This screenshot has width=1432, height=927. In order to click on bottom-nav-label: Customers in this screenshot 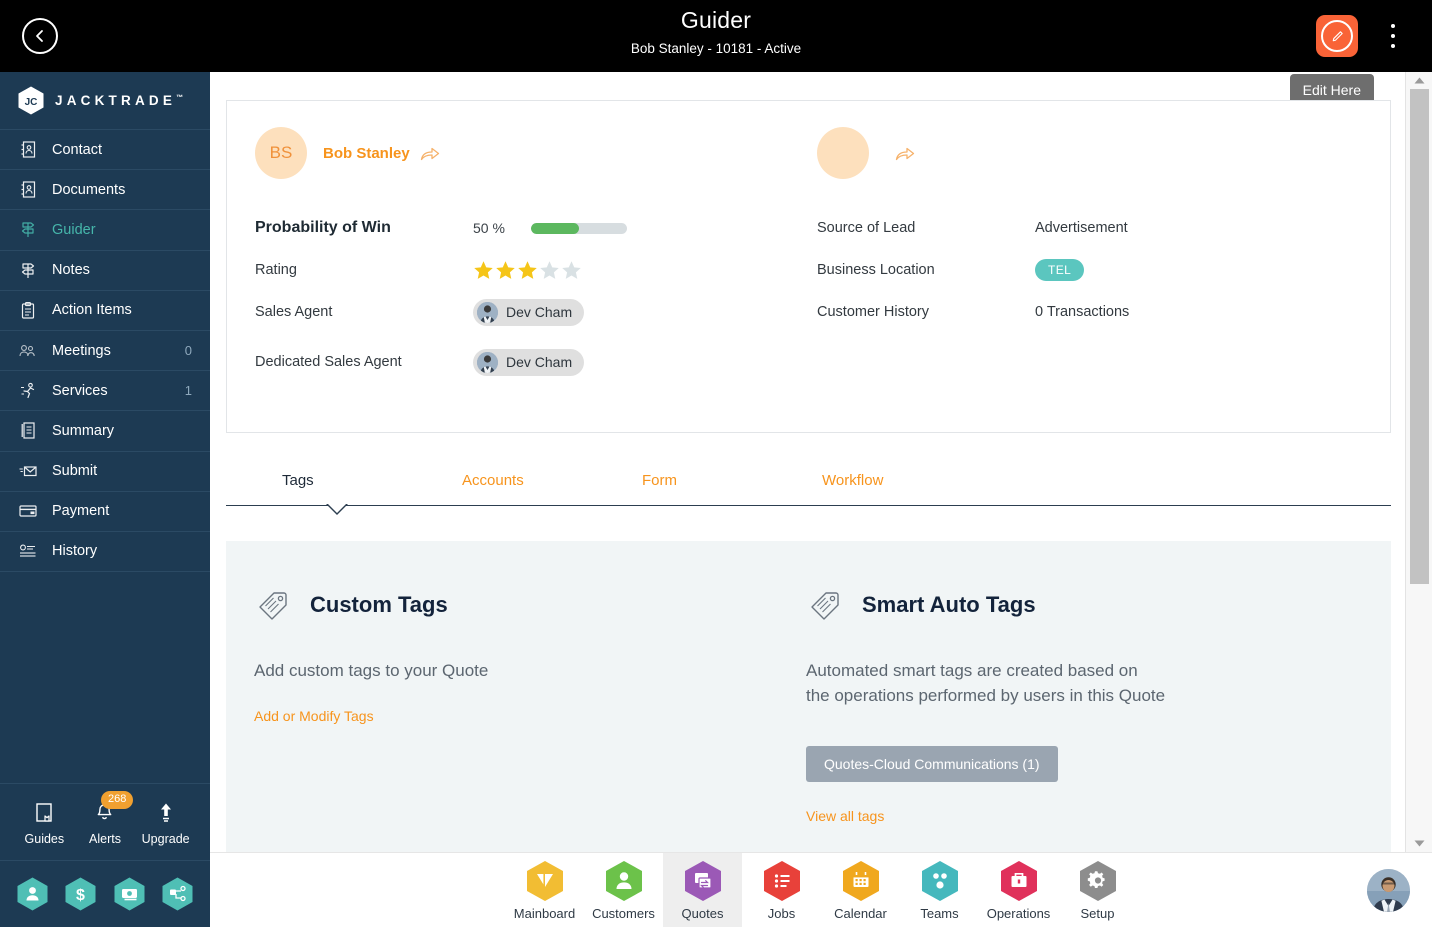, I will do `click(623, 913)`.